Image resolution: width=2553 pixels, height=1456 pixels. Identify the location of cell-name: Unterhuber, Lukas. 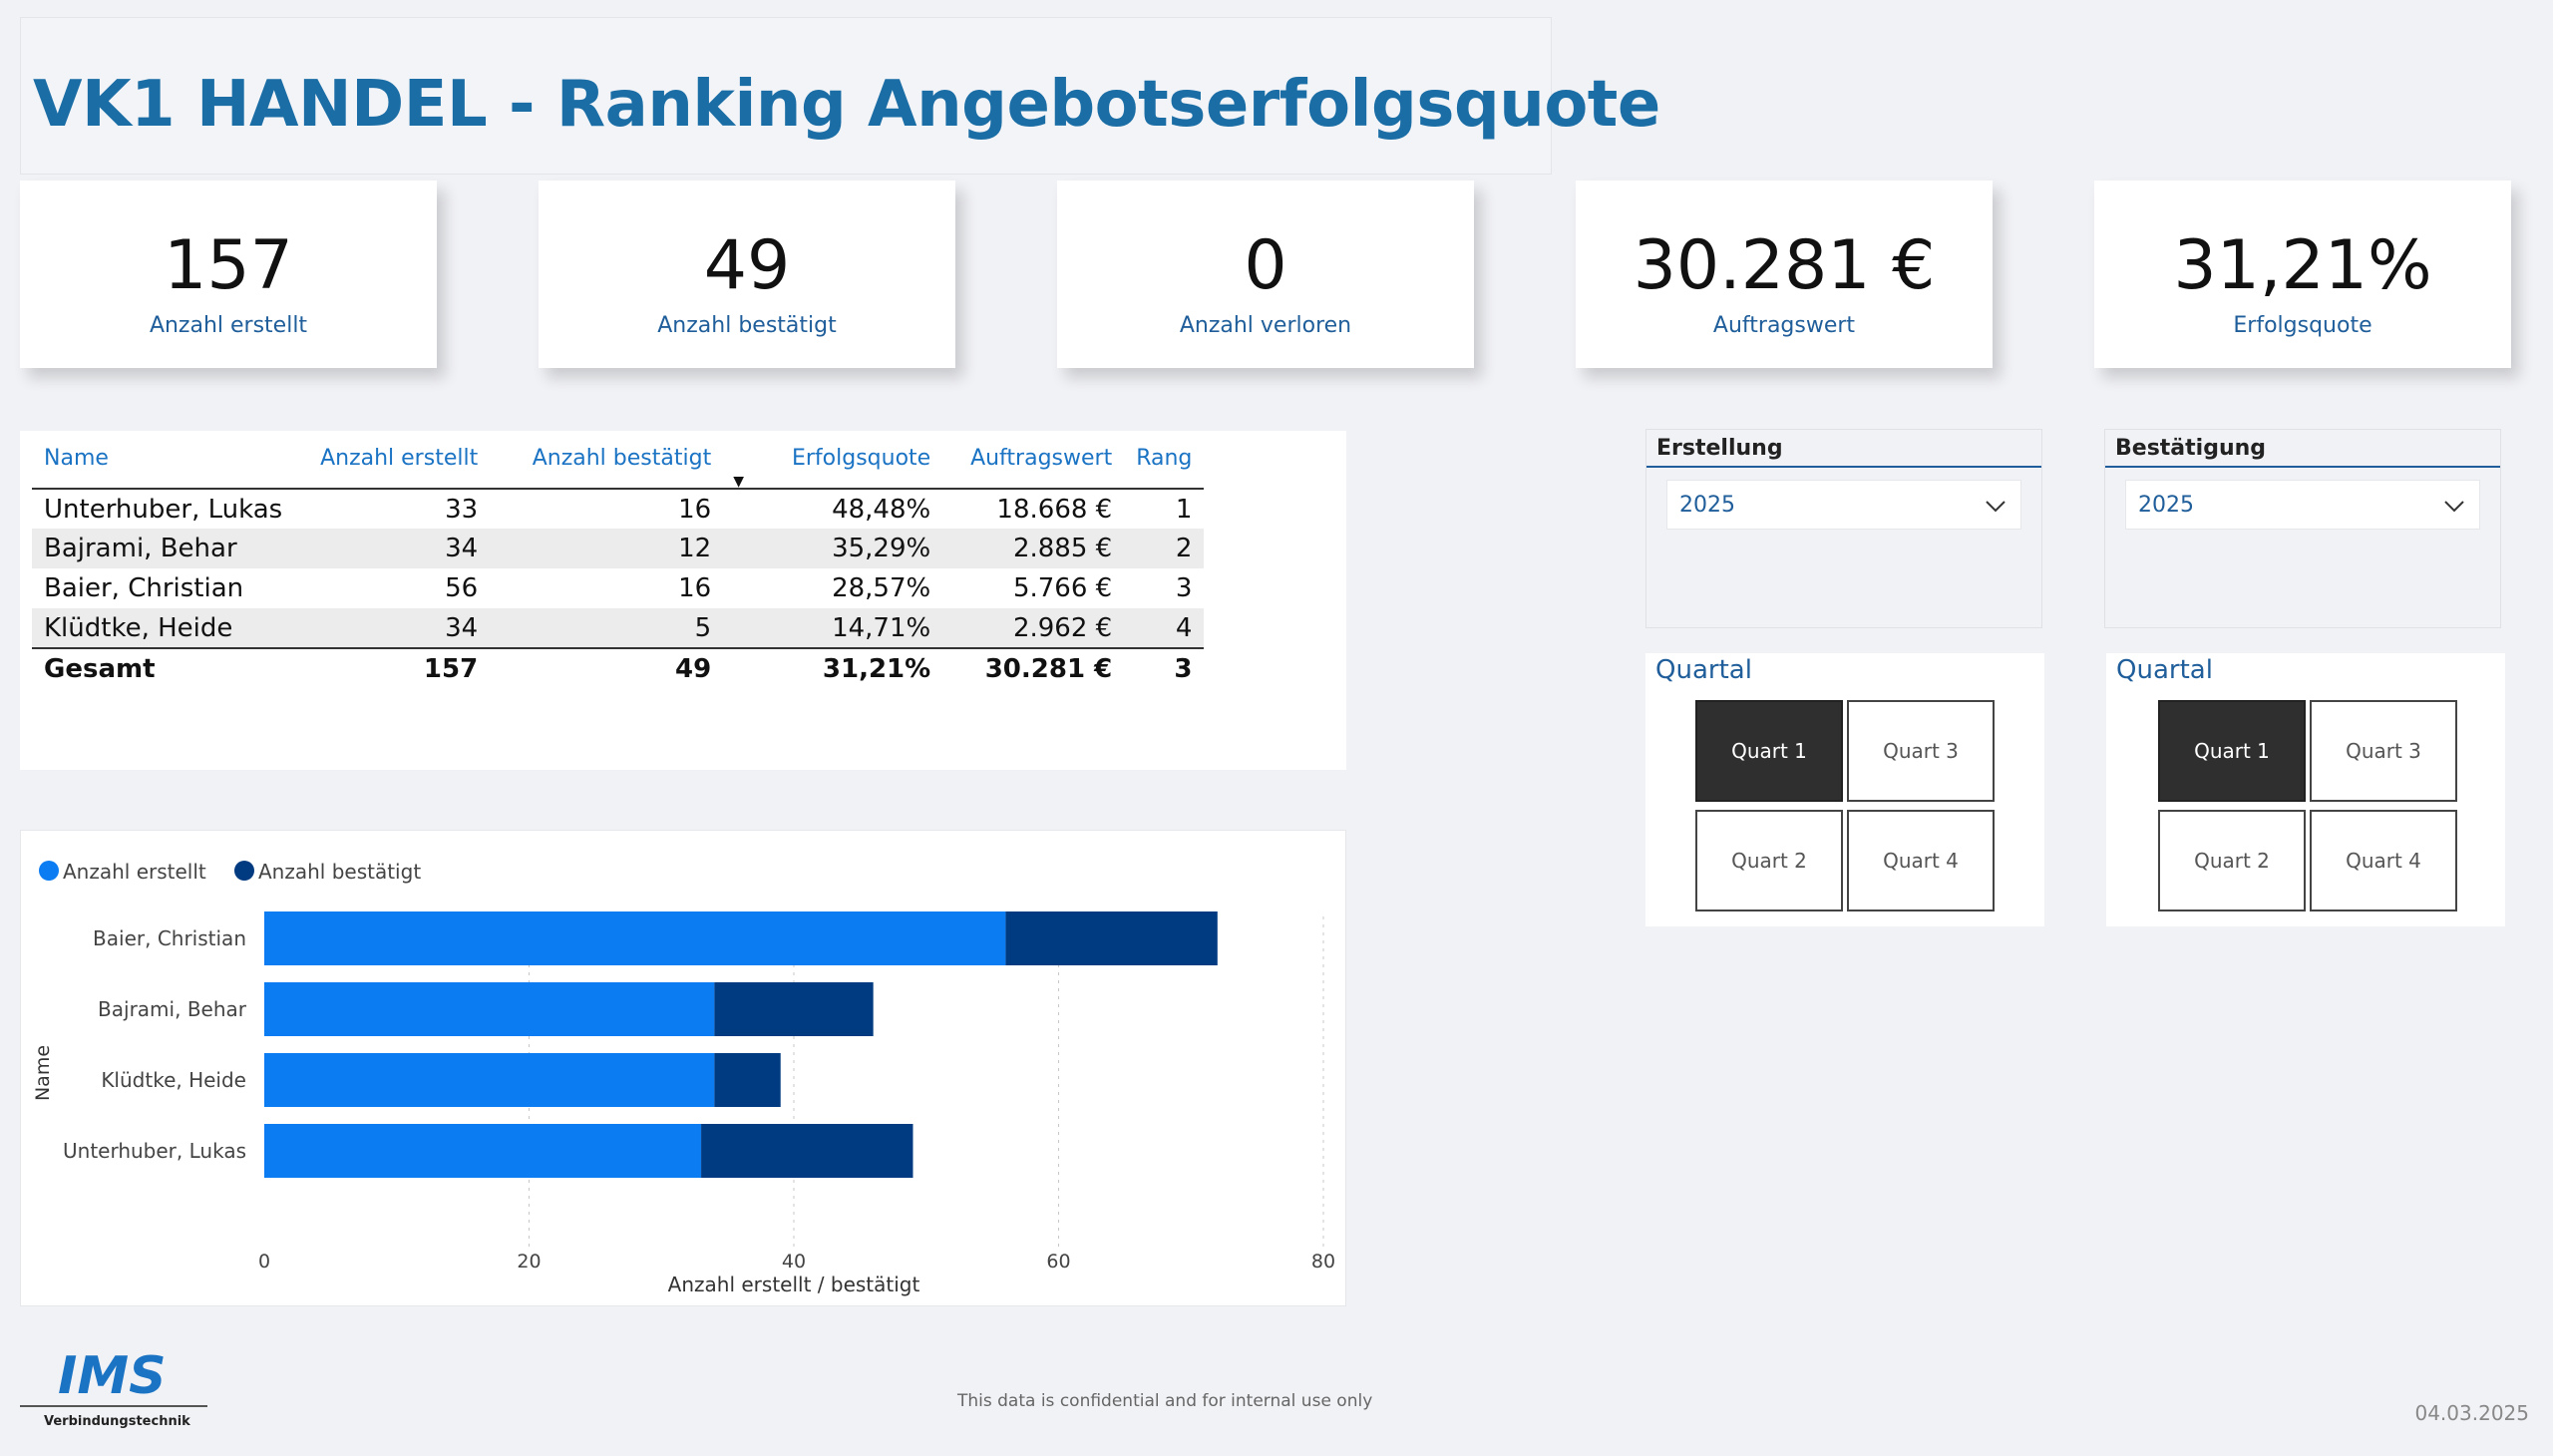
(163, 509).